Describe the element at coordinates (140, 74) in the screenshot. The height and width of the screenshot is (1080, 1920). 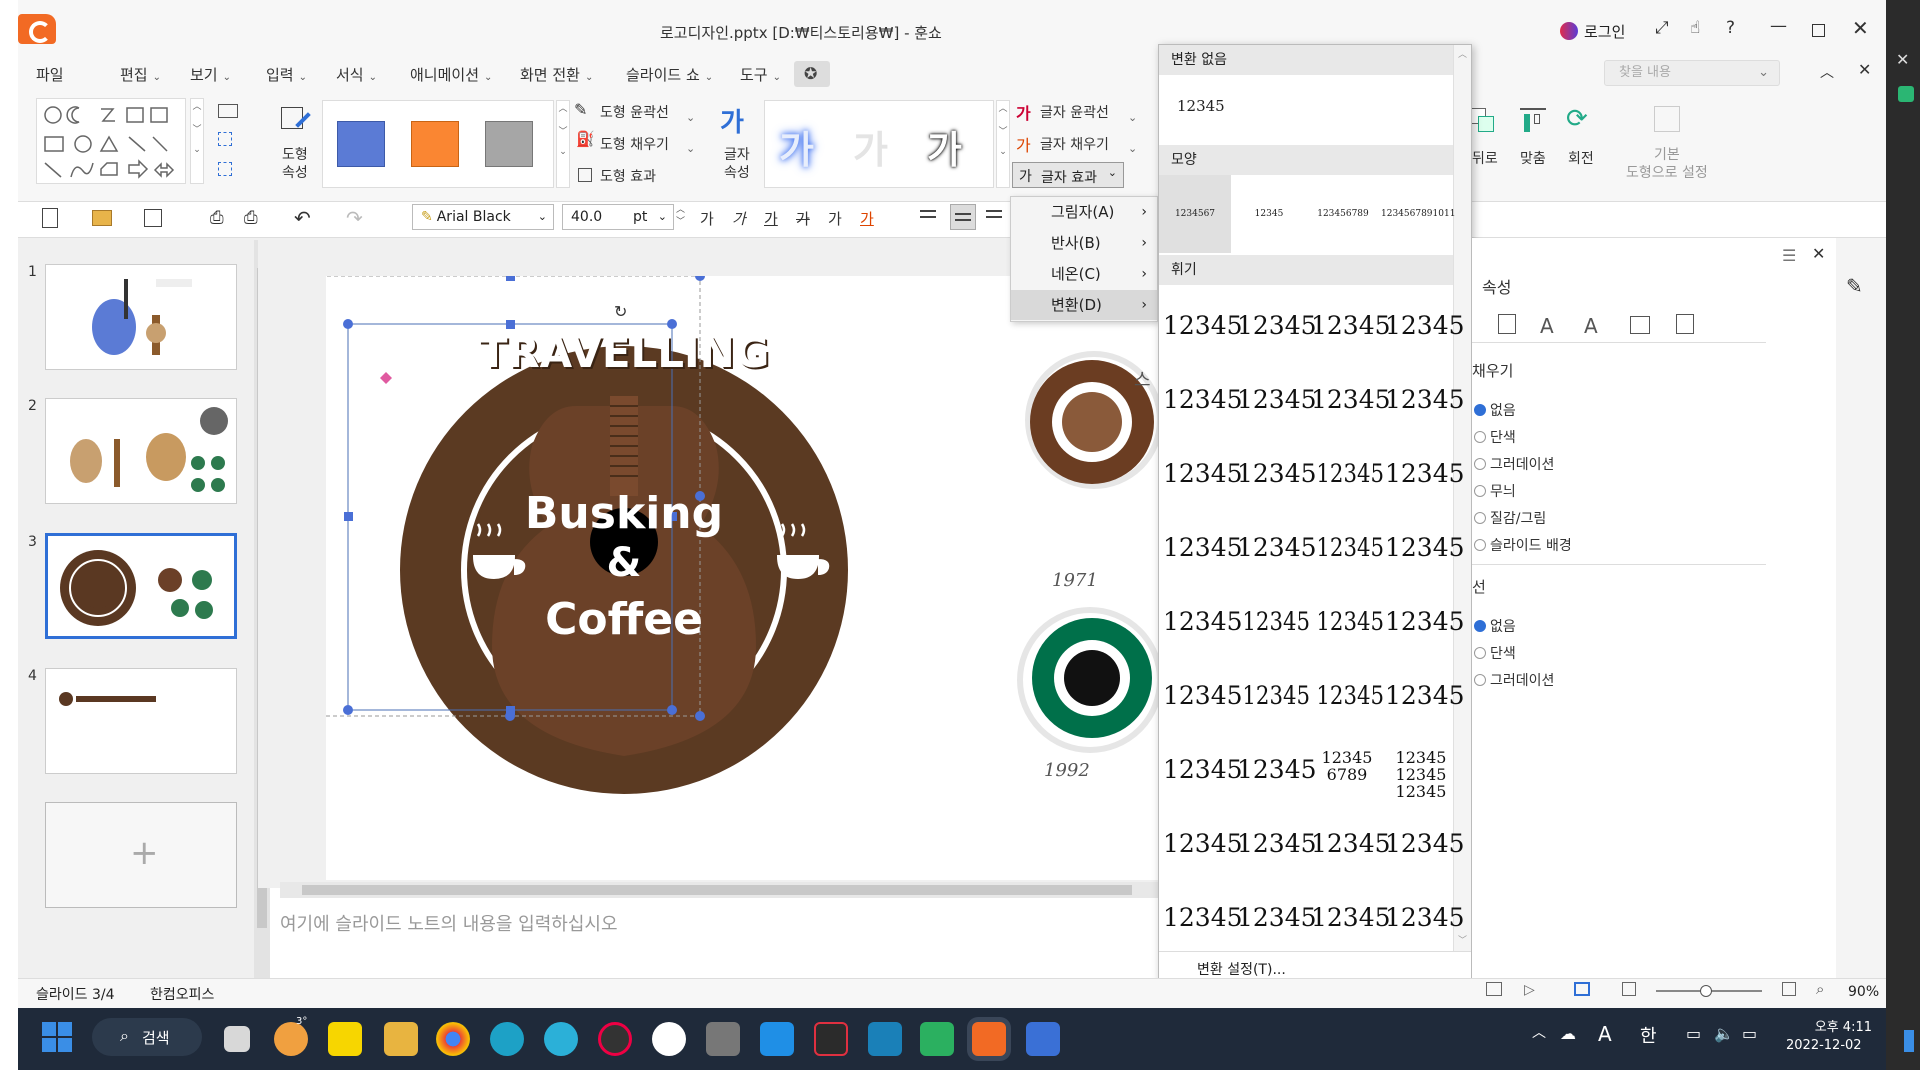
I see `menu-1: 편집 ⌄` at that location.